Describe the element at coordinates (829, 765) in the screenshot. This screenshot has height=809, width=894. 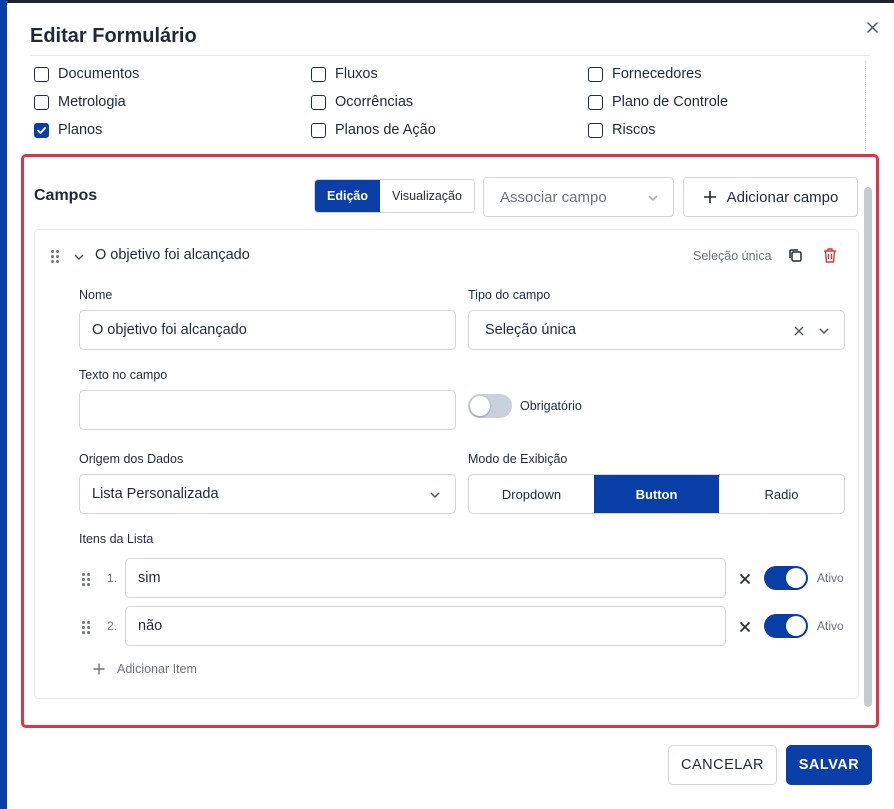
I see `save-button: SALVAR` at that location.